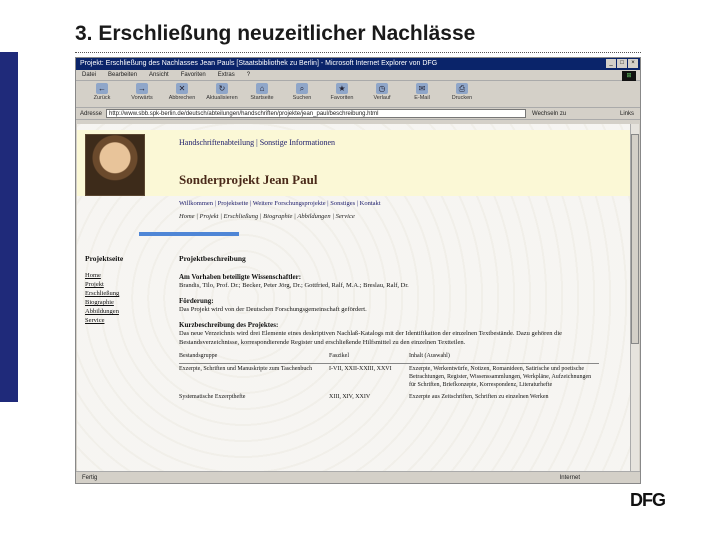  Describe the element at coordinates (222, 98) in the screenshot. I see `refresh-label: Aktualisieren` at that location.